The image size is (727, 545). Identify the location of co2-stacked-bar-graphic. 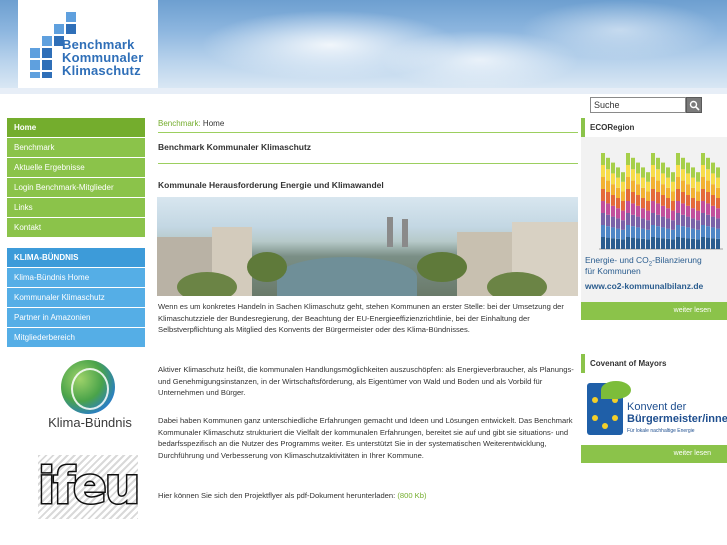
(661, 201).